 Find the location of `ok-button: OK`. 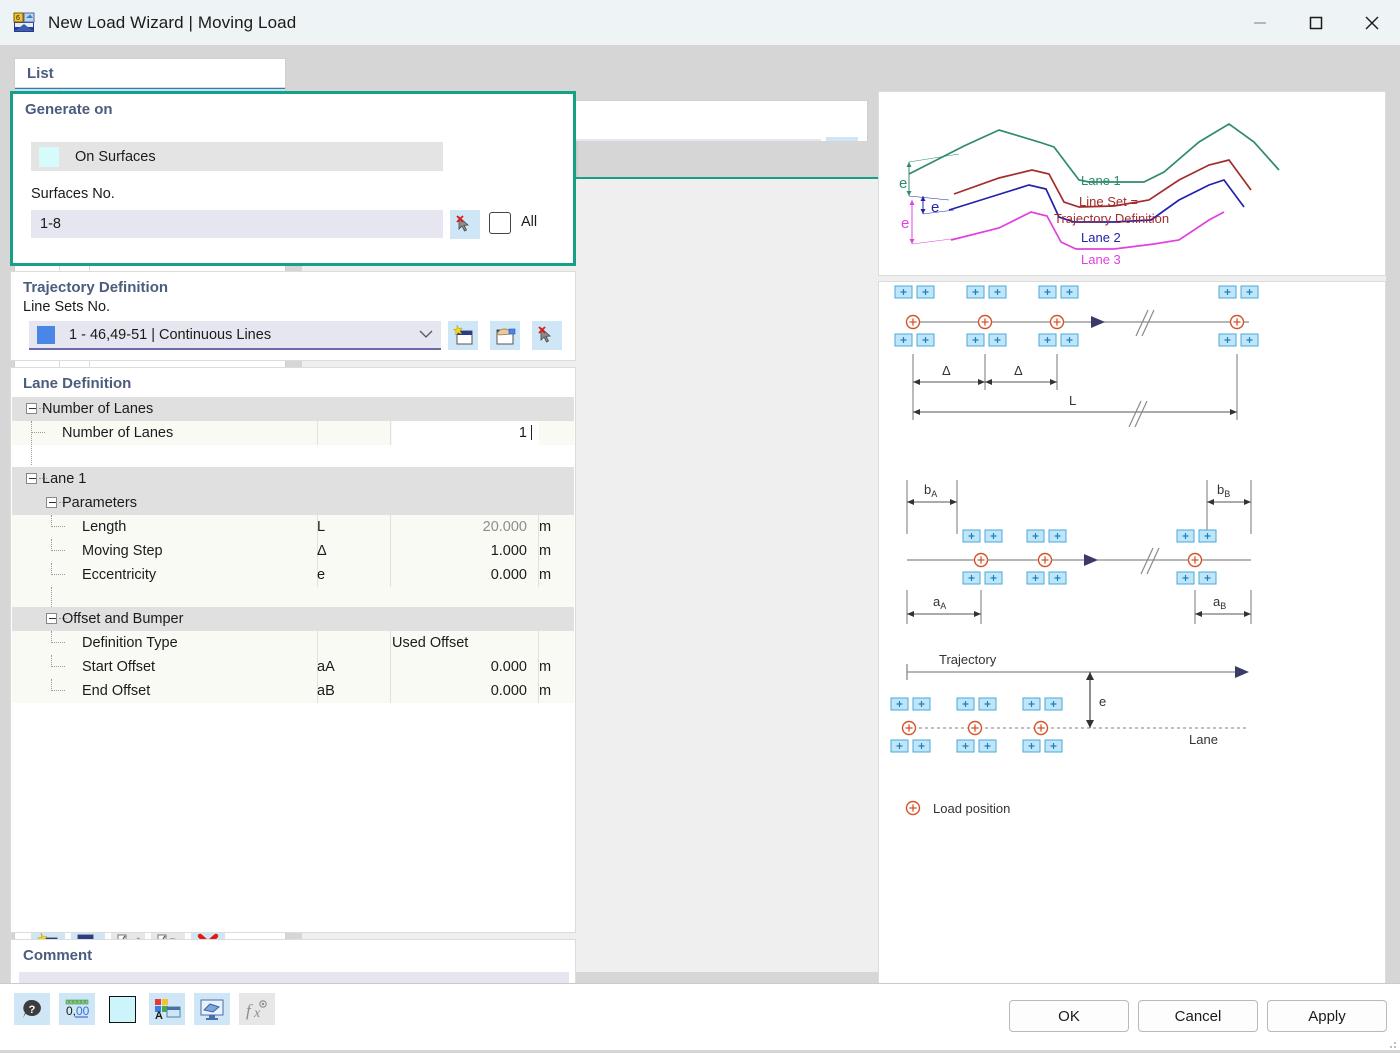

ok-button: OK is located at coordinates (1069, 1016).